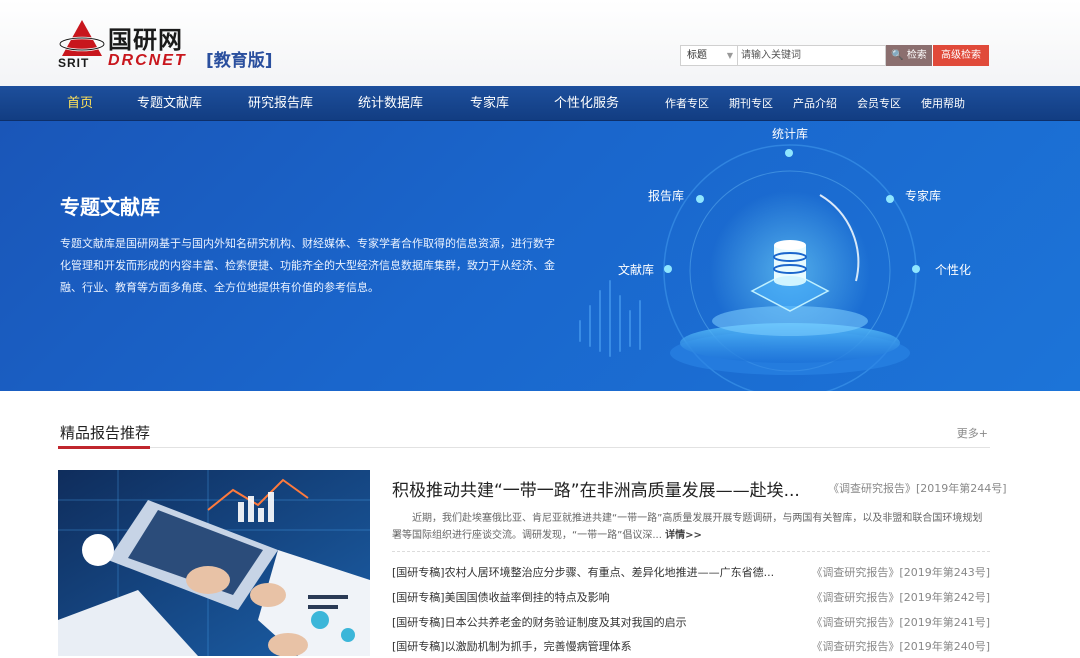  I want to click on report-title: [国研专稿]日本公共养老金的财务验证制度及其对我国的启示, so click(602, 622).